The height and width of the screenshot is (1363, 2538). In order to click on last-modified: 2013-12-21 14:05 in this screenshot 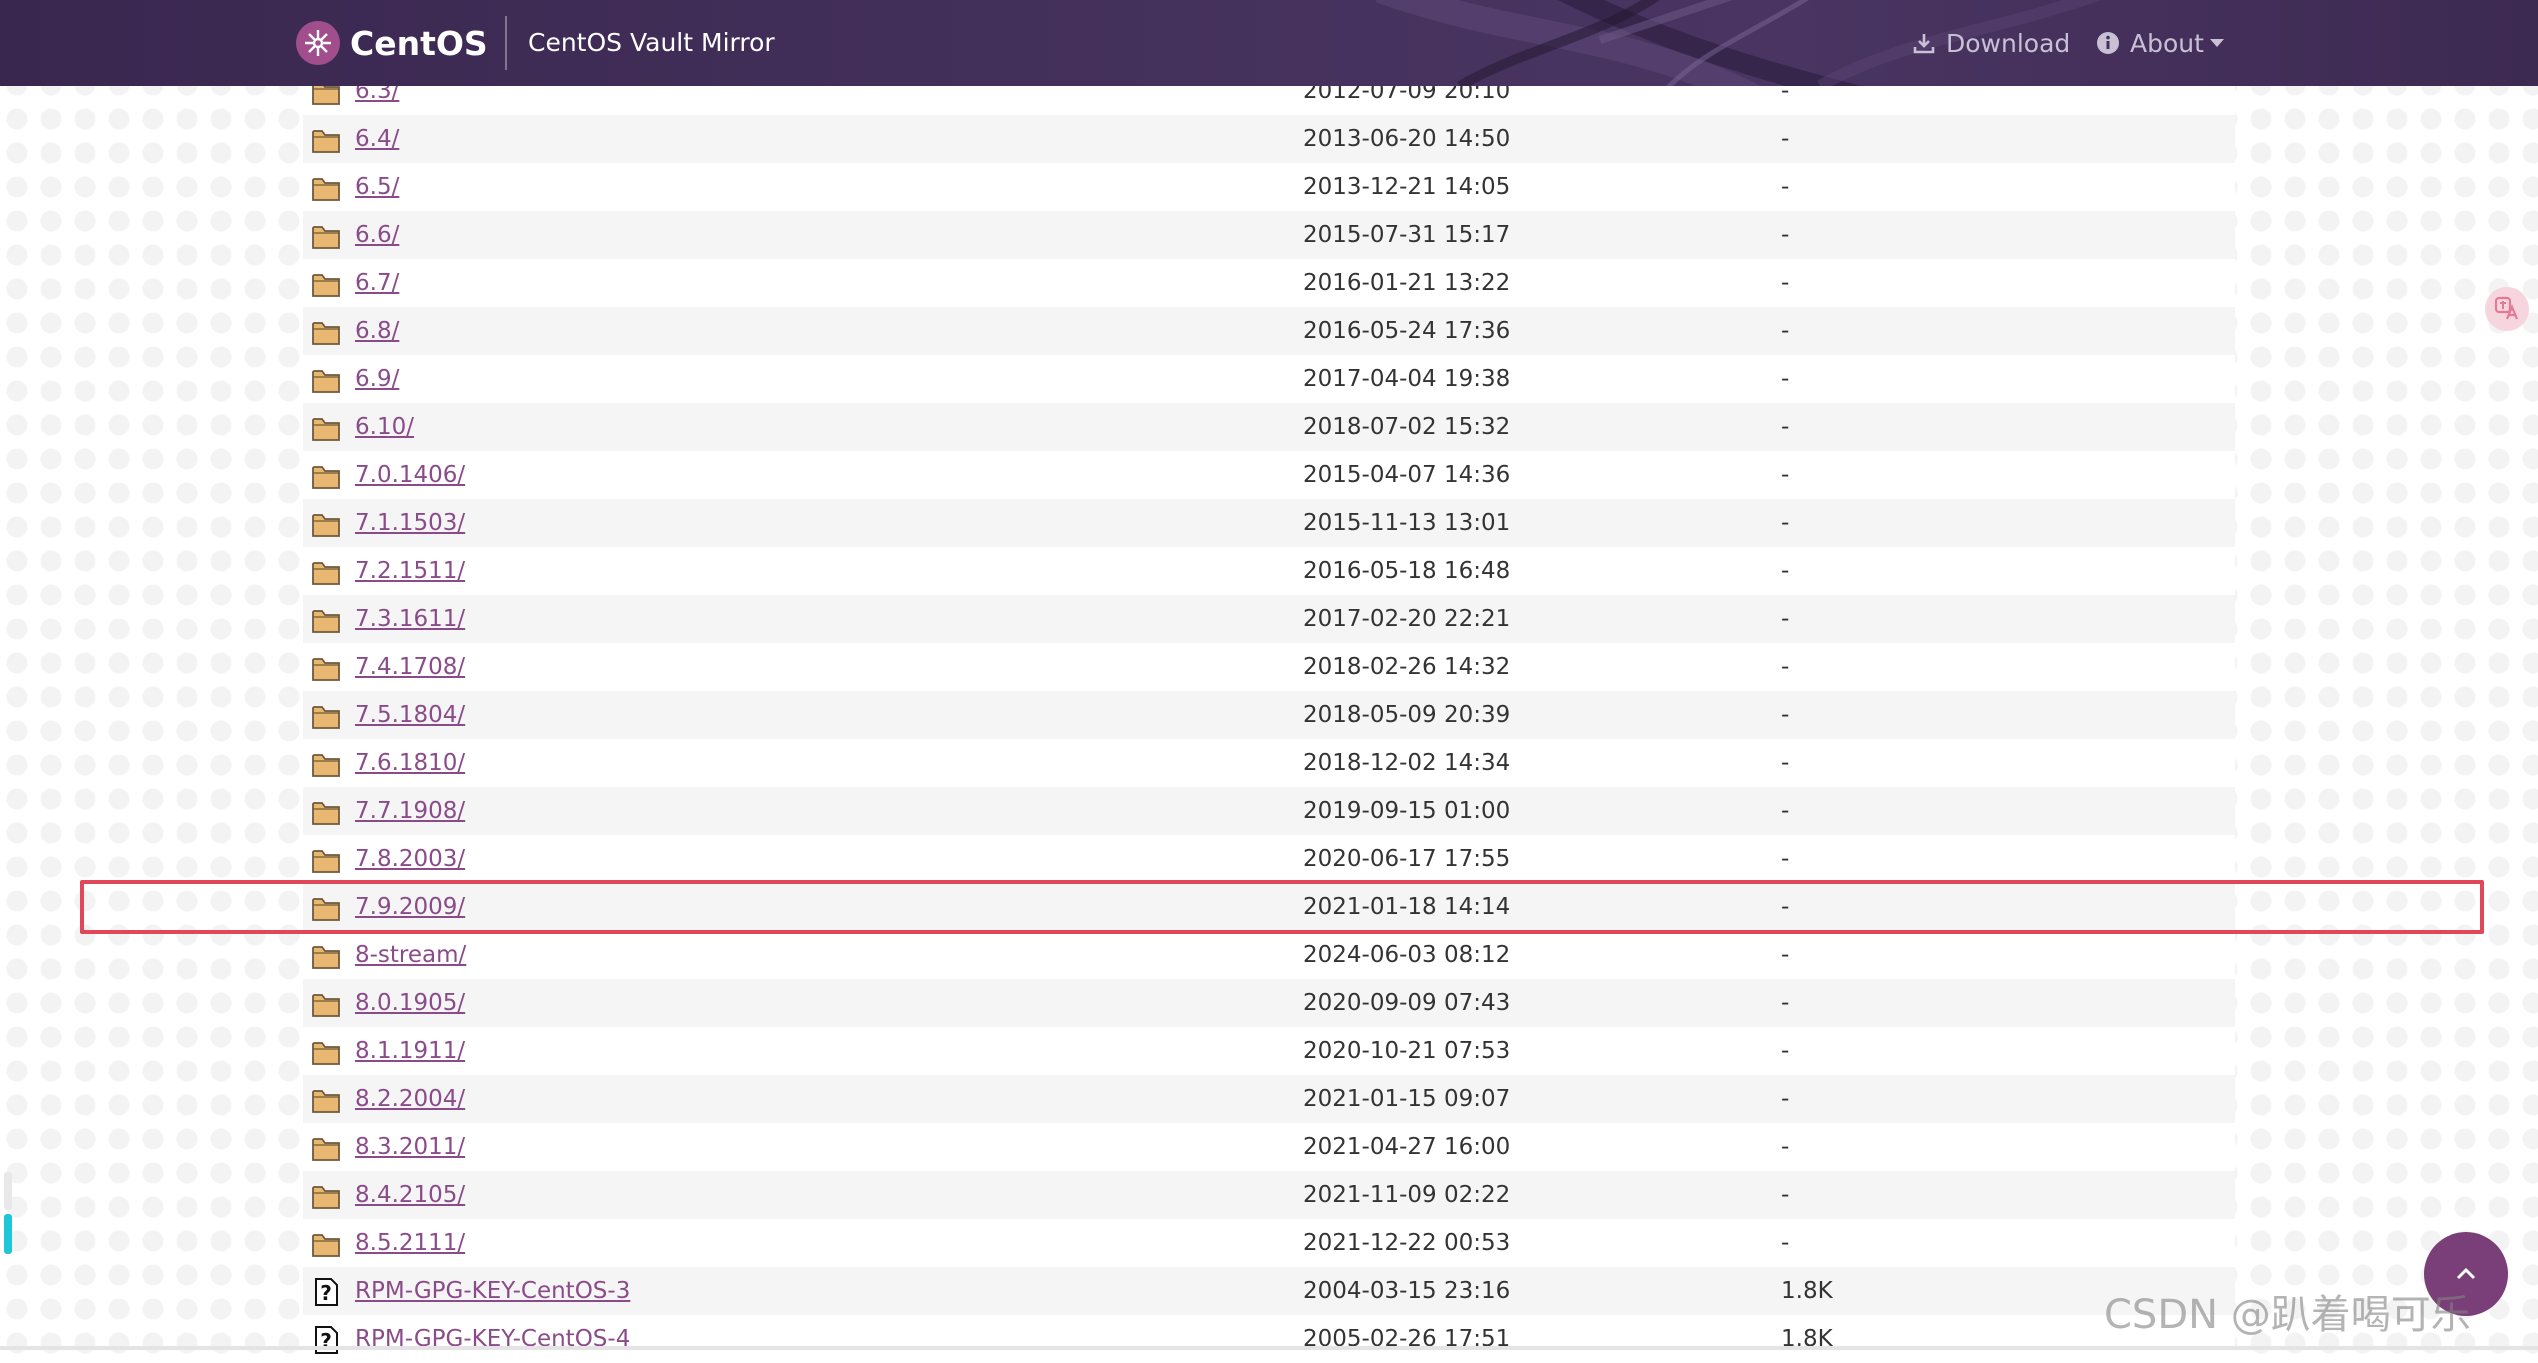, I will do `click(1407, 187)`.